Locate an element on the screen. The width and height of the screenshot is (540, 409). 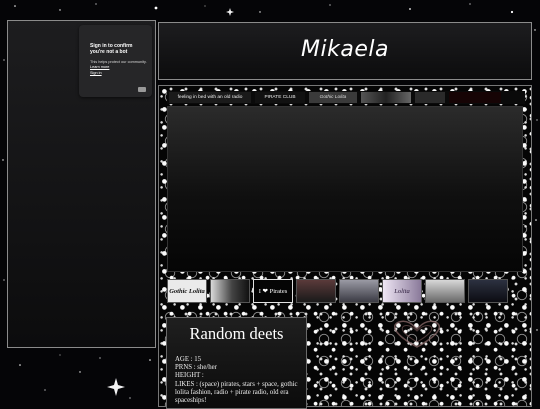
banner-red is located at coordinates (475, 97).